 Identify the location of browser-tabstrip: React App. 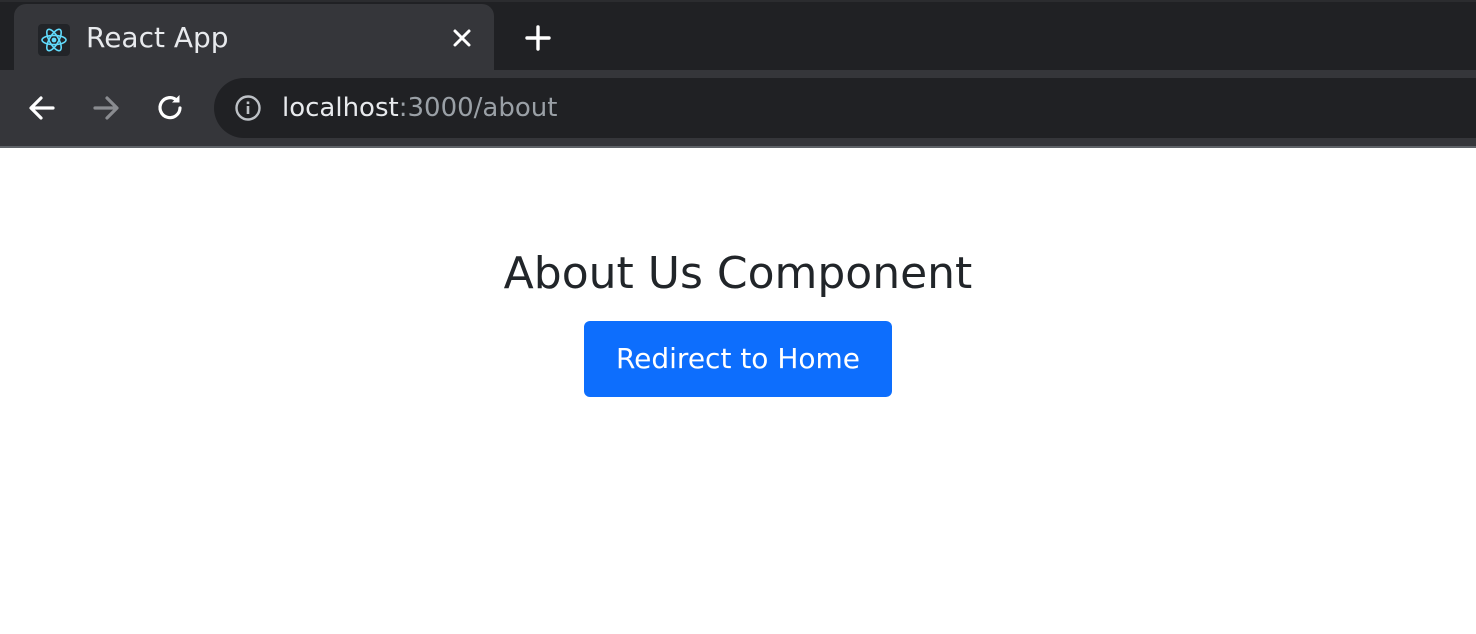
(738, 36).